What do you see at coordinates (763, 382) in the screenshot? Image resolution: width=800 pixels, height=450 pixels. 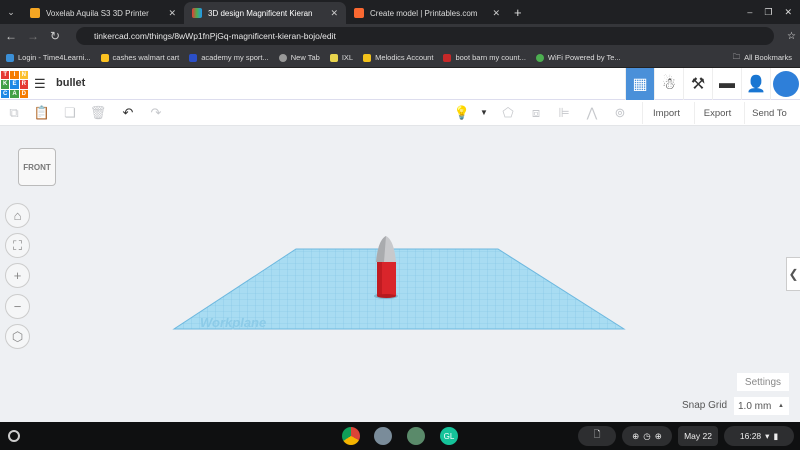 I see `settings-button: Settings` at bounding box center [763, 382].